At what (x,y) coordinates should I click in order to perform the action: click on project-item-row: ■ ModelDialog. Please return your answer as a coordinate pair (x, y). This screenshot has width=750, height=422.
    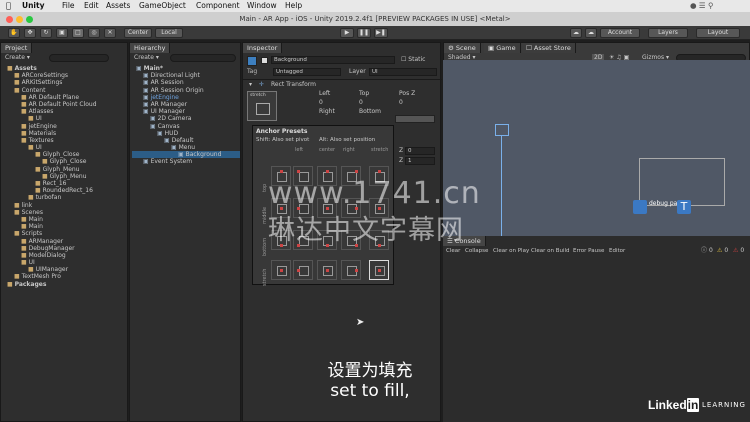
    Looking at the image, I should click on (65, 255).